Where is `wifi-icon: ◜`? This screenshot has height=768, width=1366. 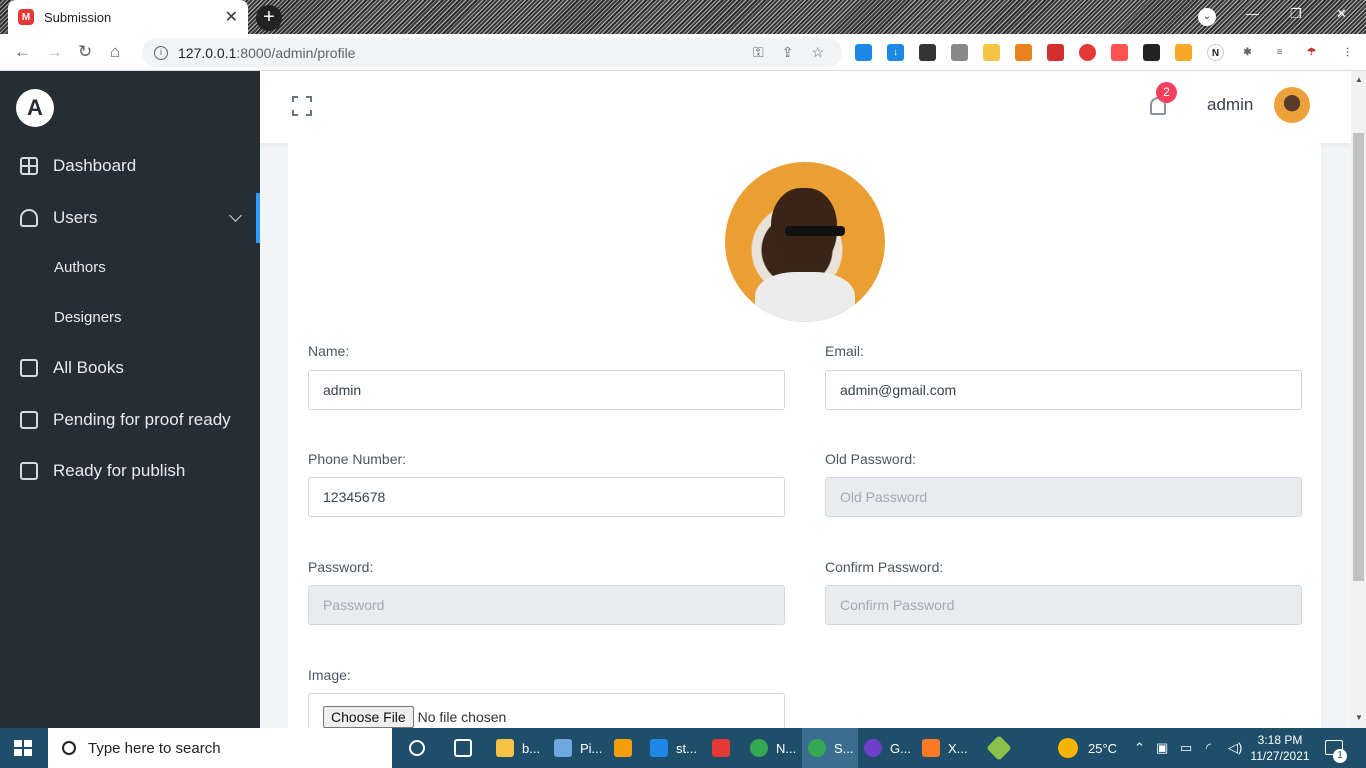 wifi-icon: ◜ is located at coordinates (1208, 748).